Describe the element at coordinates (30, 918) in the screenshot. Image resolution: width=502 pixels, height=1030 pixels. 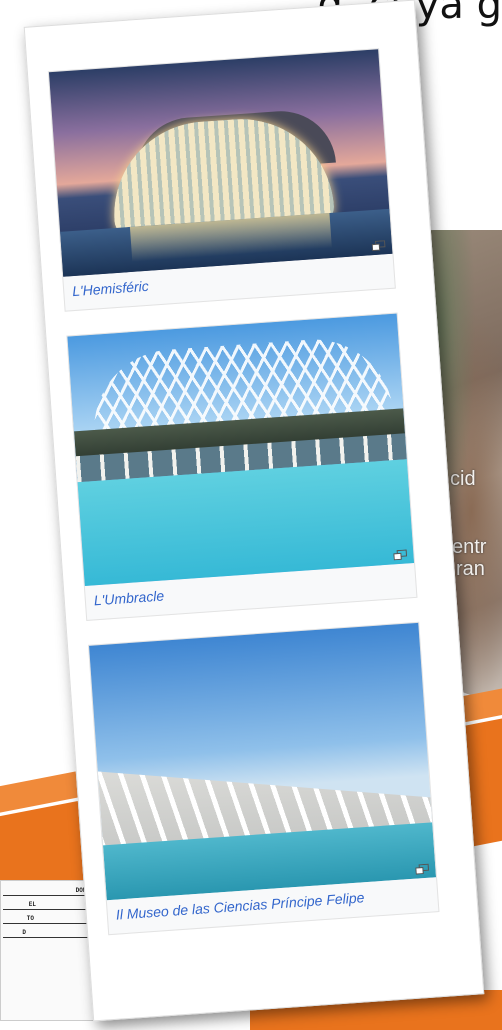
I see `document-text: TO` at that location.